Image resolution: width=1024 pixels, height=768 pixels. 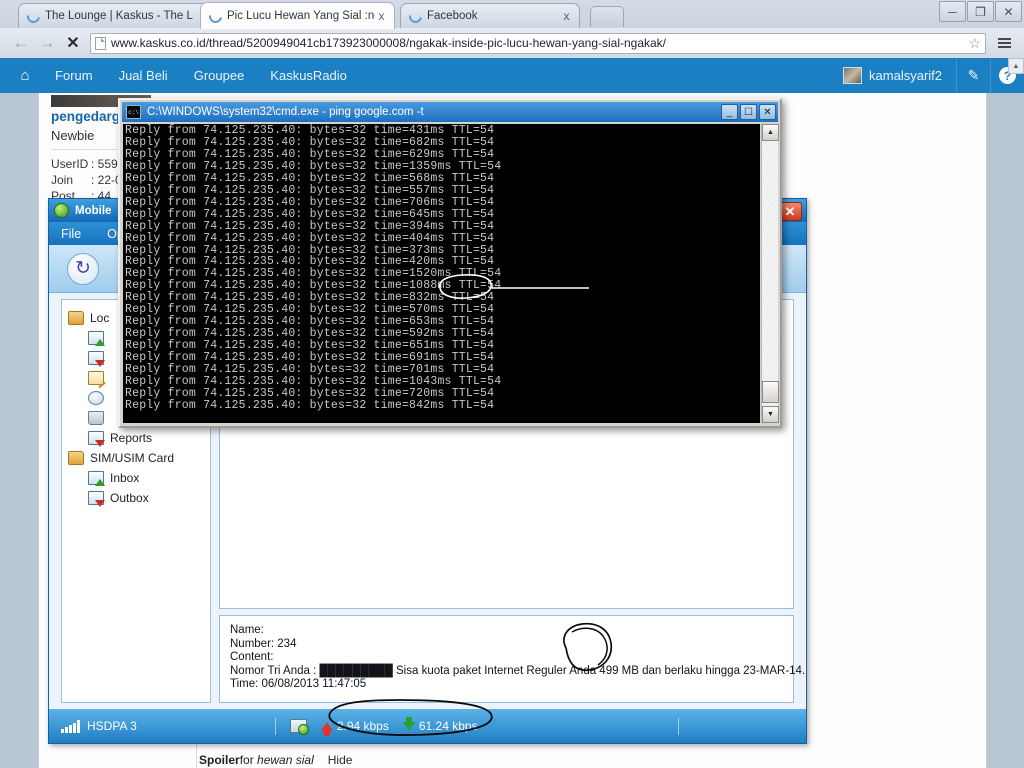 What do you see at coordinates (21, 43) in the screenshot?
I see `back-arrow-icon: ←` at bounding box center [21, 43].